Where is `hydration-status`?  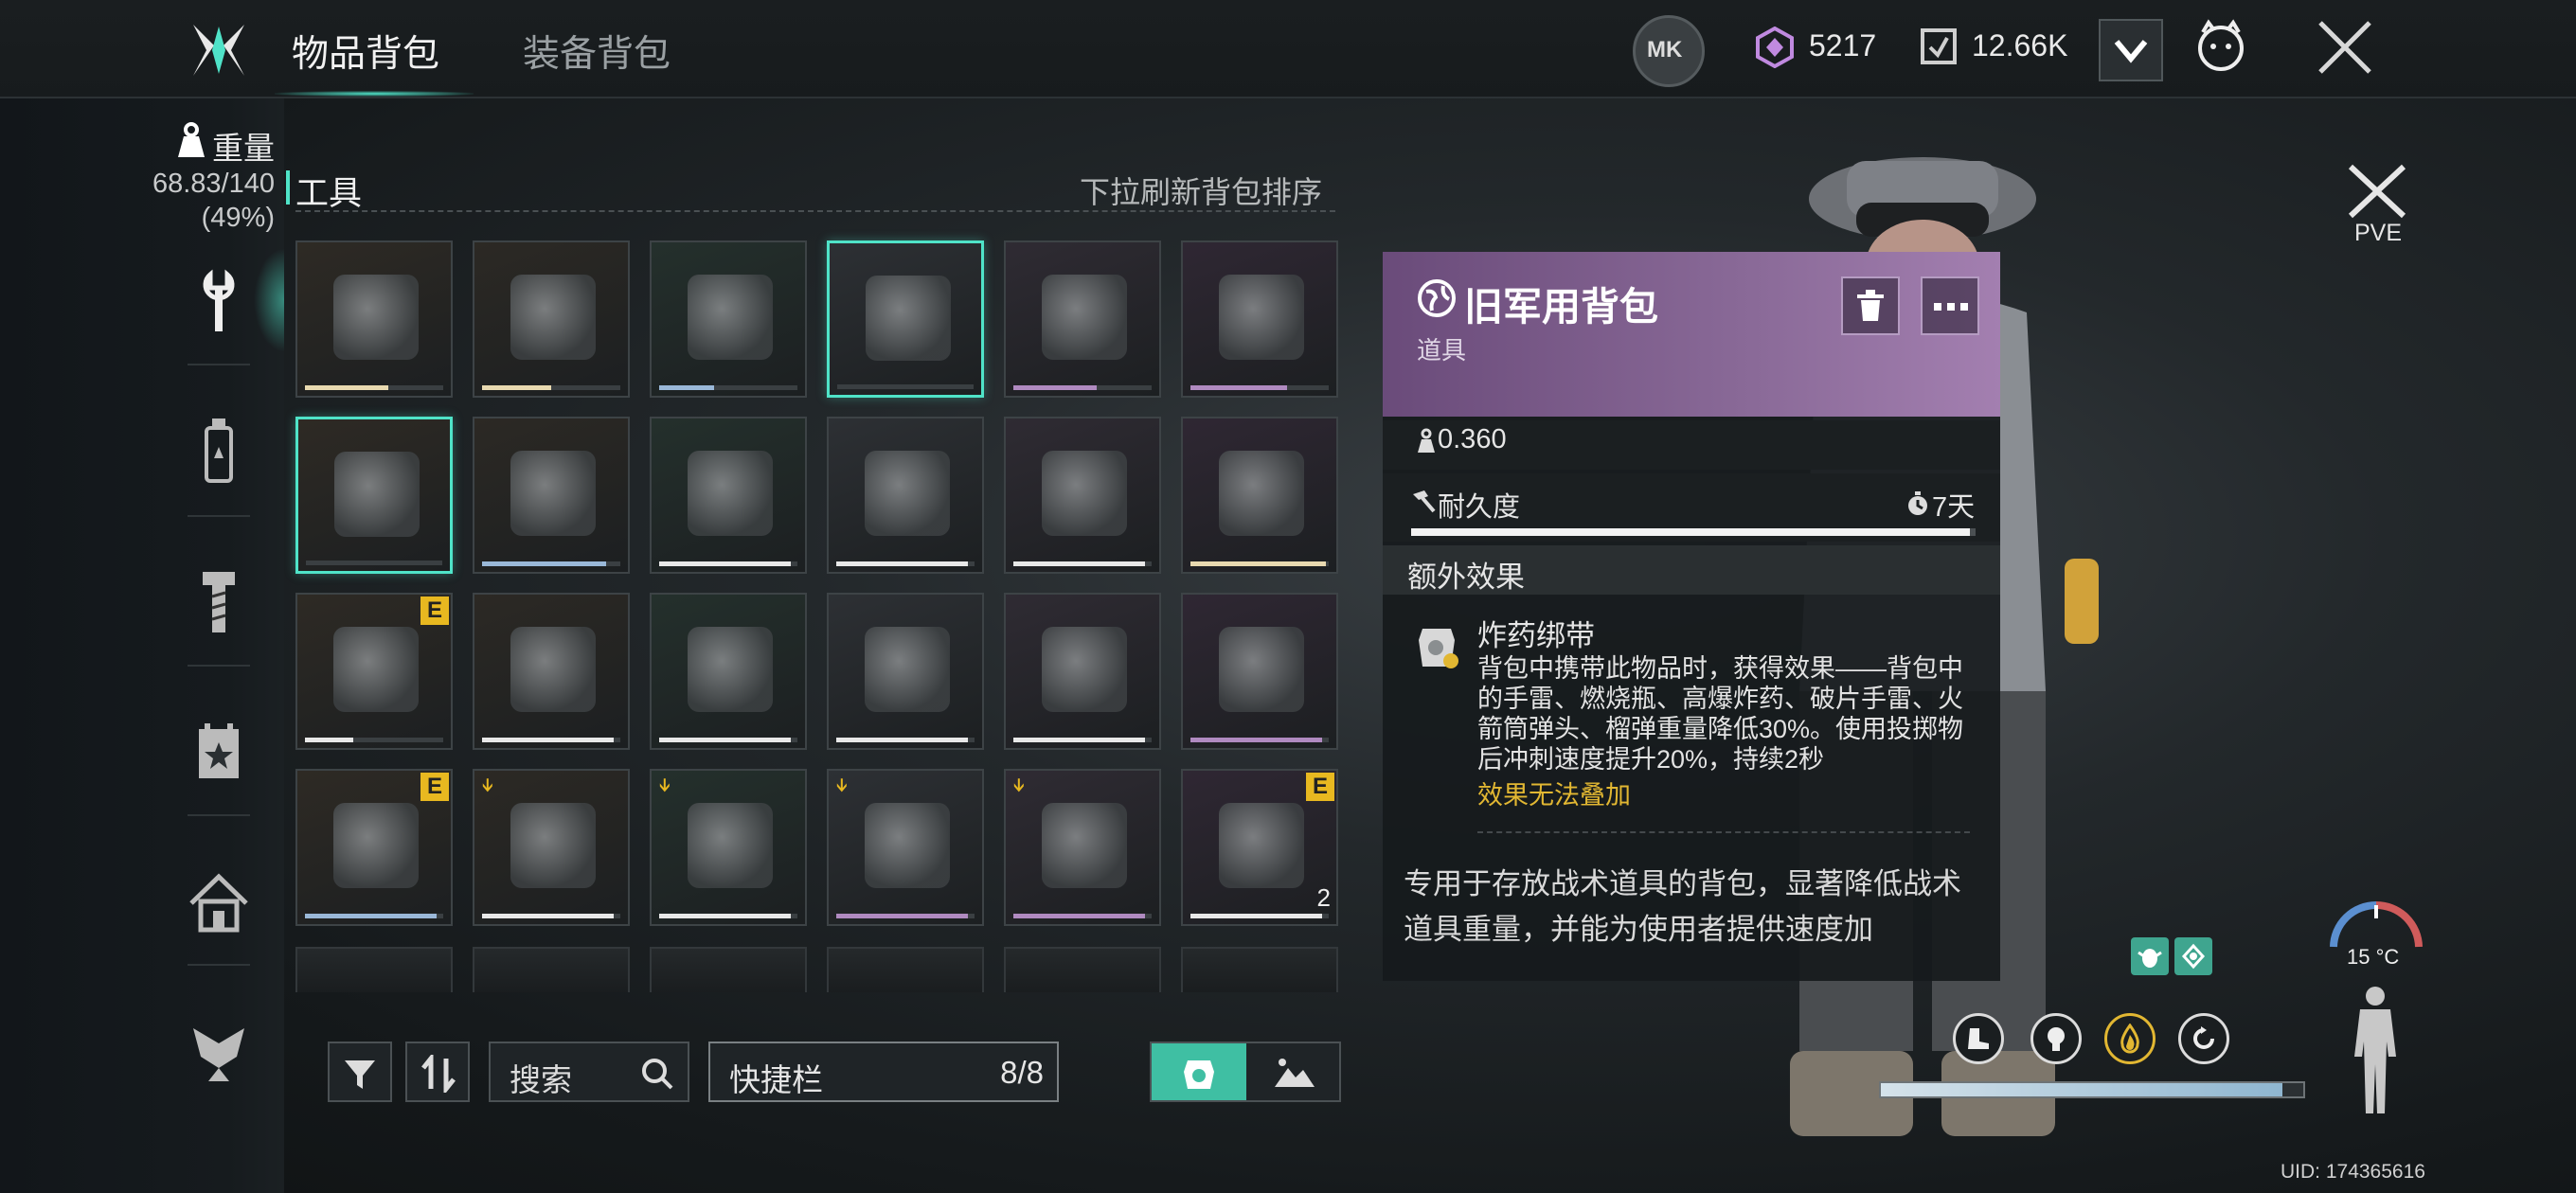
hydration-status is located at coordinates (2130, 1038).